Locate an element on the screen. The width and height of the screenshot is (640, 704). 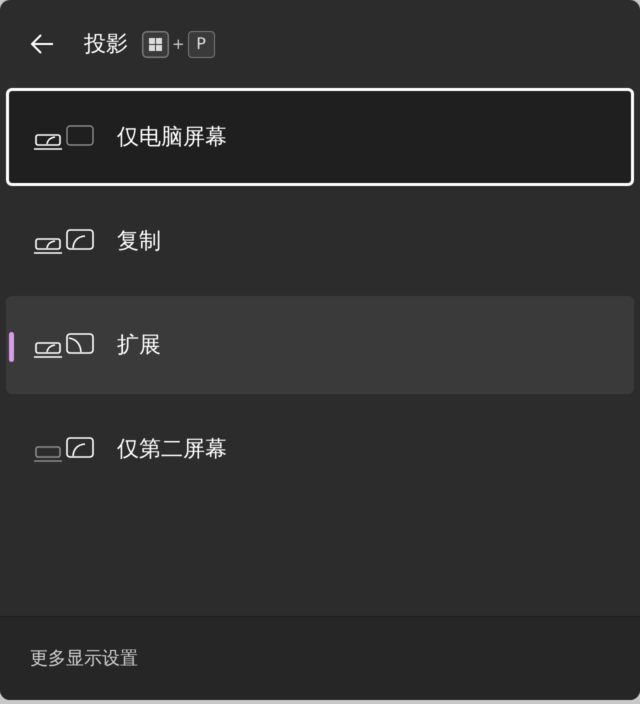
p-key: P is located at coordinates (201, 44).